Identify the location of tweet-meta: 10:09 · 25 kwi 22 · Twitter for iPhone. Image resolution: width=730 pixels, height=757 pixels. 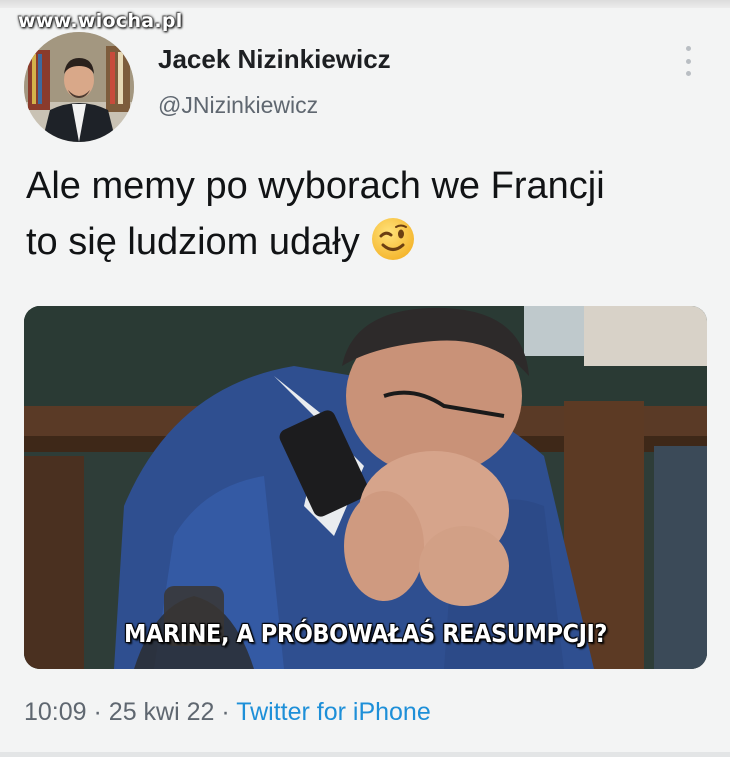
(227, 712).